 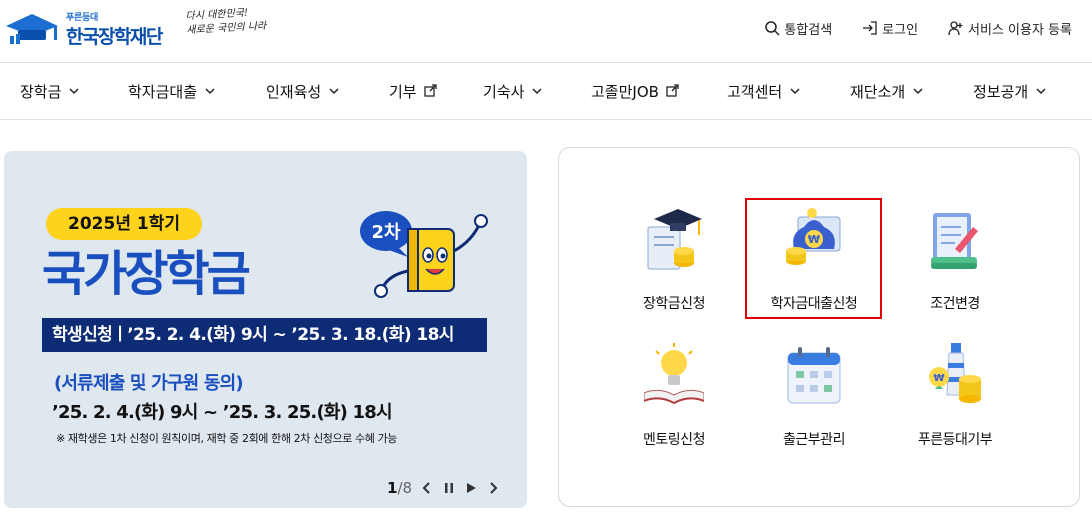 I want to click on nav-item-label: 기부, so click(x=403, y=91).